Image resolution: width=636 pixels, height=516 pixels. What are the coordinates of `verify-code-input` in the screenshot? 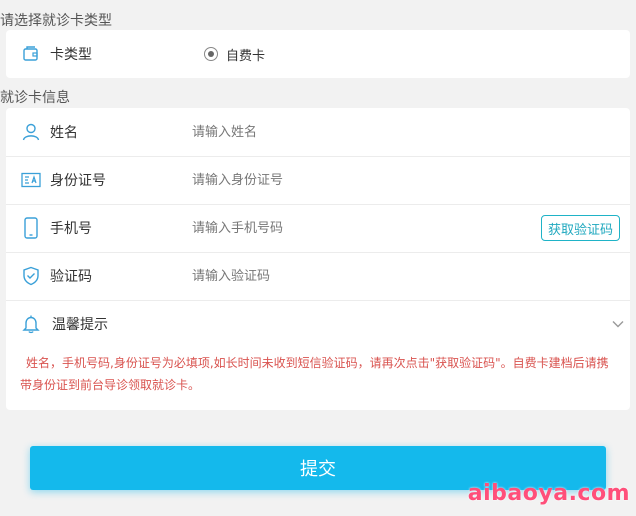 It's located at (352, 276).